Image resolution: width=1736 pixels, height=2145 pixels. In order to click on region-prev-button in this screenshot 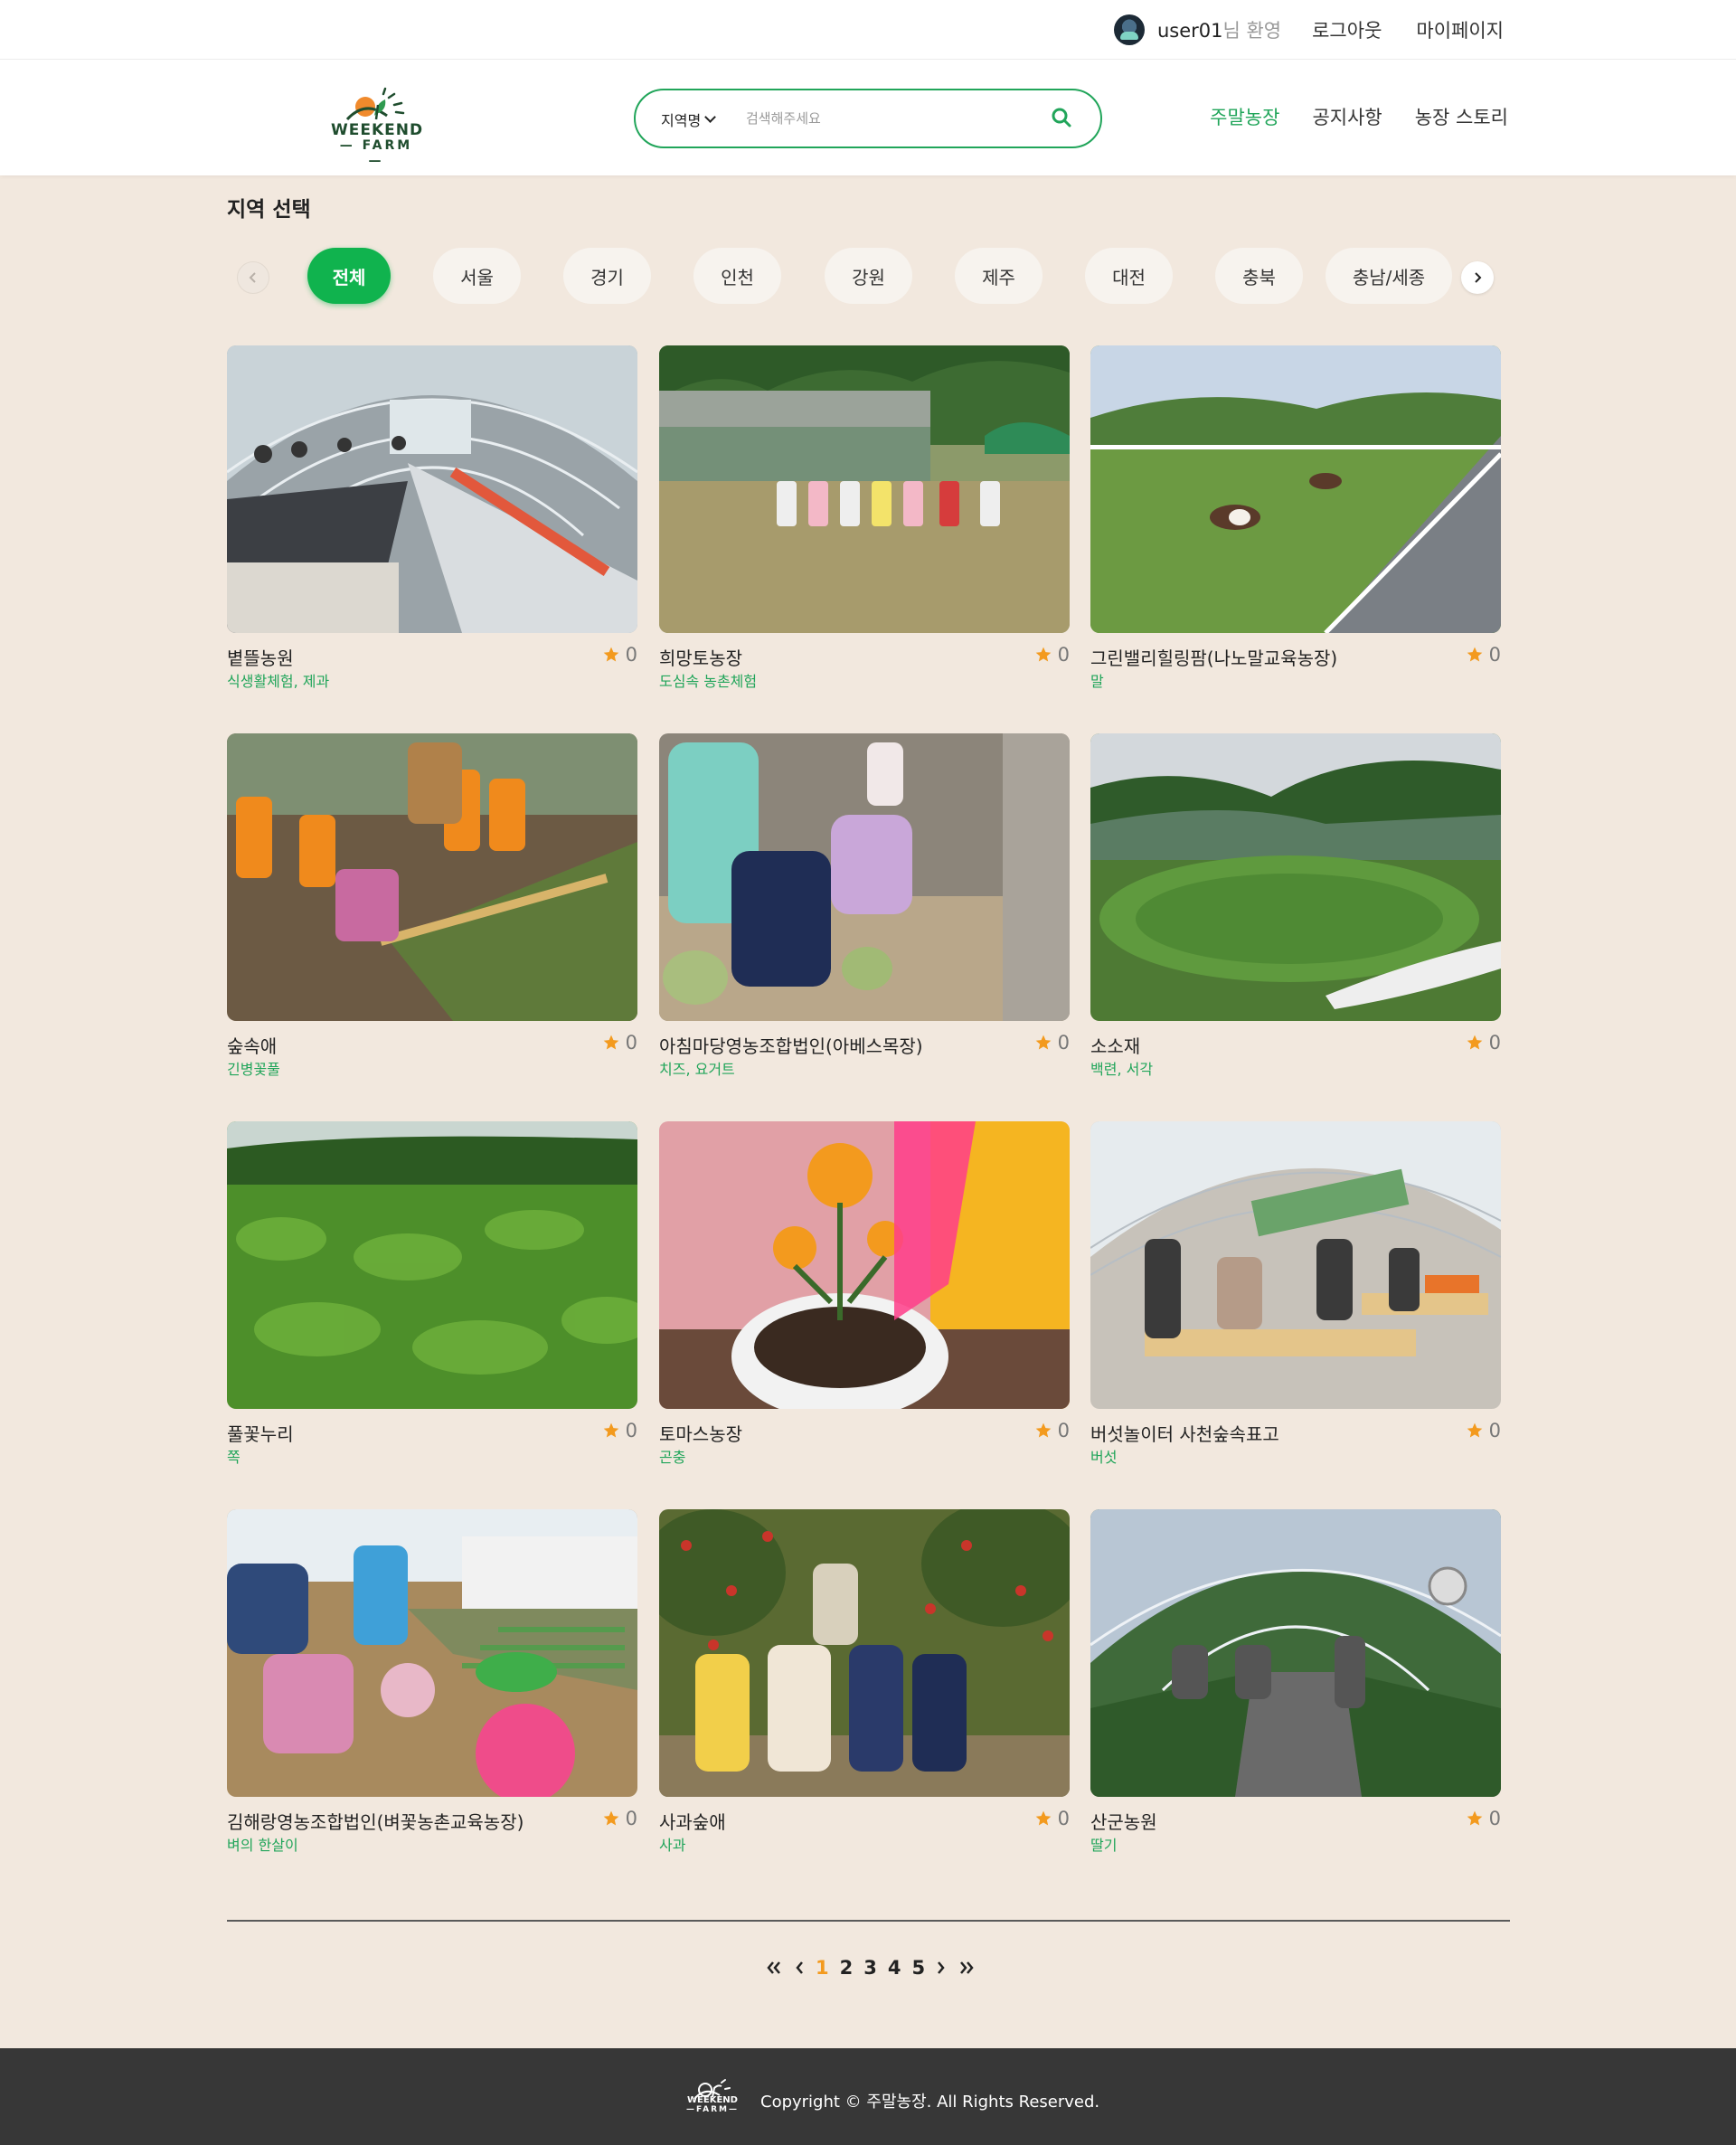, I will do `click(253, 277)`.